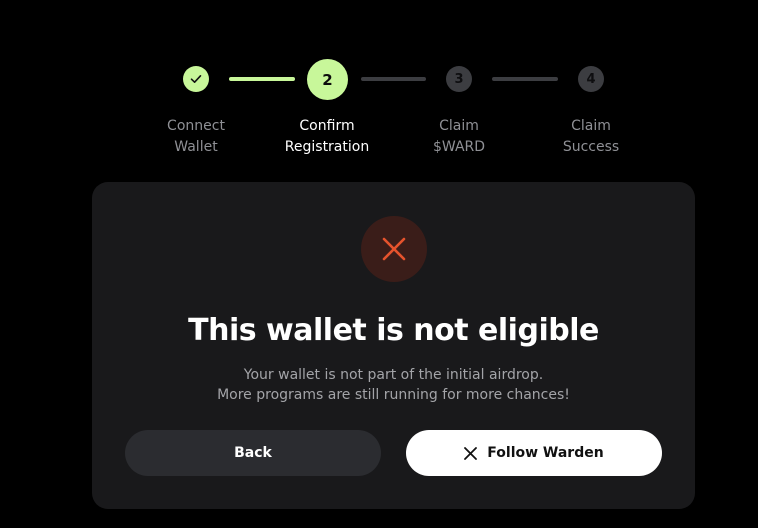 Image resolution: width=758 pixels, height=528 pixels. What do you see at coordinates (327, 79) in the screenshot?
I see `step-confirm-registration-indicator: 2` at bounding box center [327, 79].